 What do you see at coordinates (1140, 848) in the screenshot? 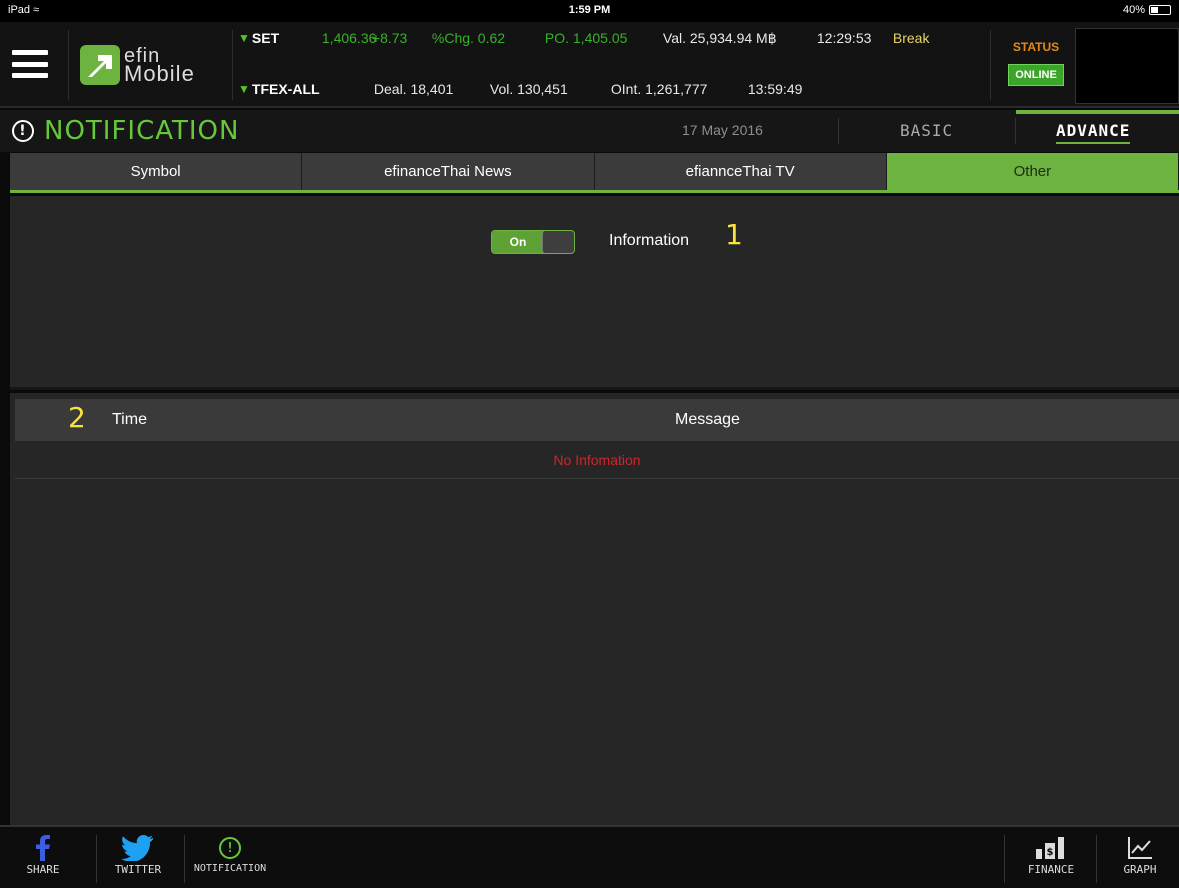
I see `line-graph-icon` at bounding box center [1140, 848].